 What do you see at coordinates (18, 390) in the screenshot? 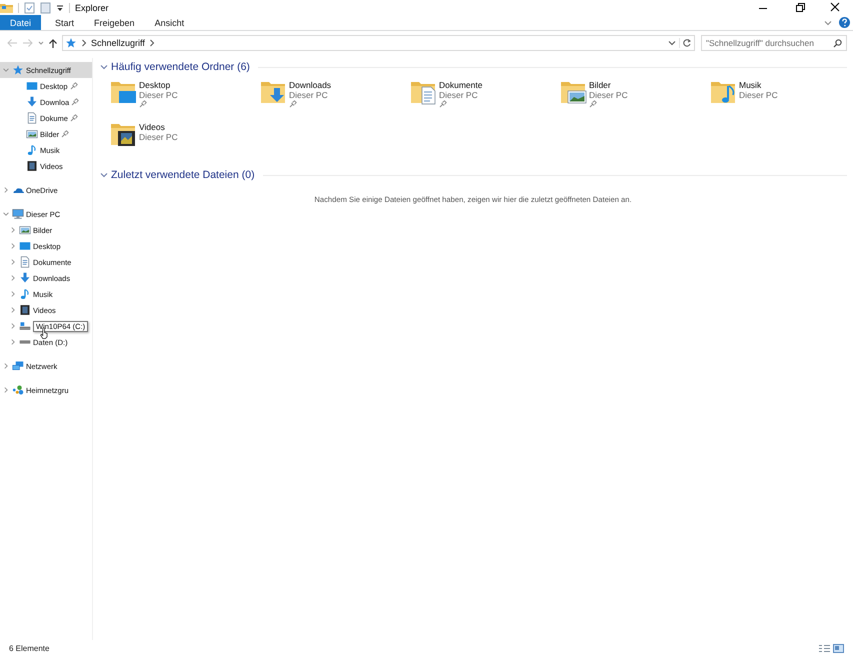
I see `homegroup-icon` at bounding box center [18, 390].